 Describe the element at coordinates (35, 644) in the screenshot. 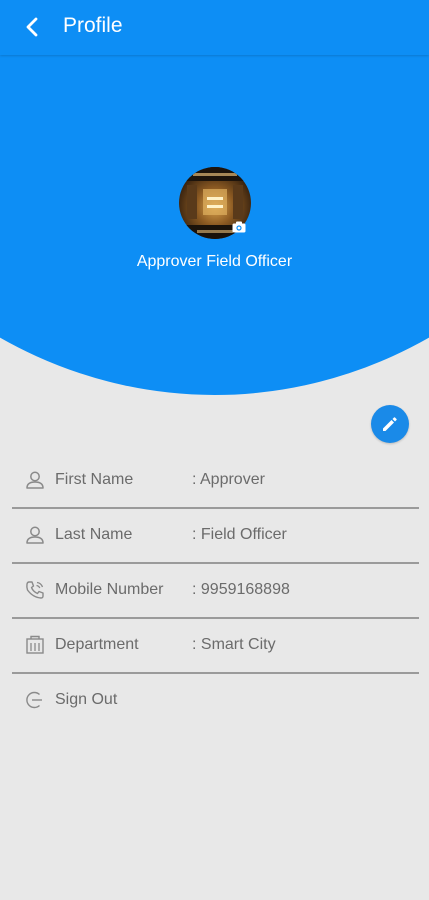

I see `building-icon` at that location.